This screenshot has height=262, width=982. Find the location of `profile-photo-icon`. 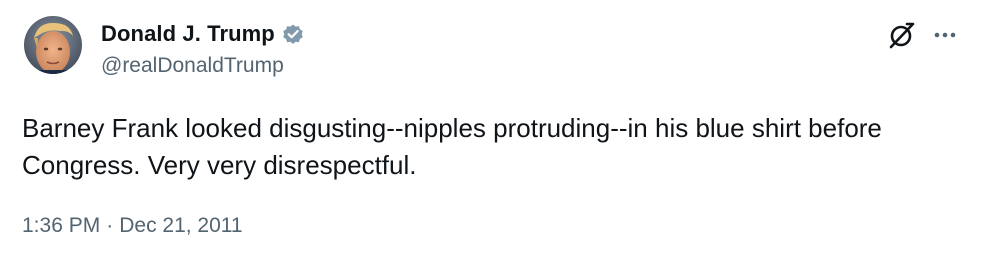

profile-photo-icon is located at coordinates (53, 45).